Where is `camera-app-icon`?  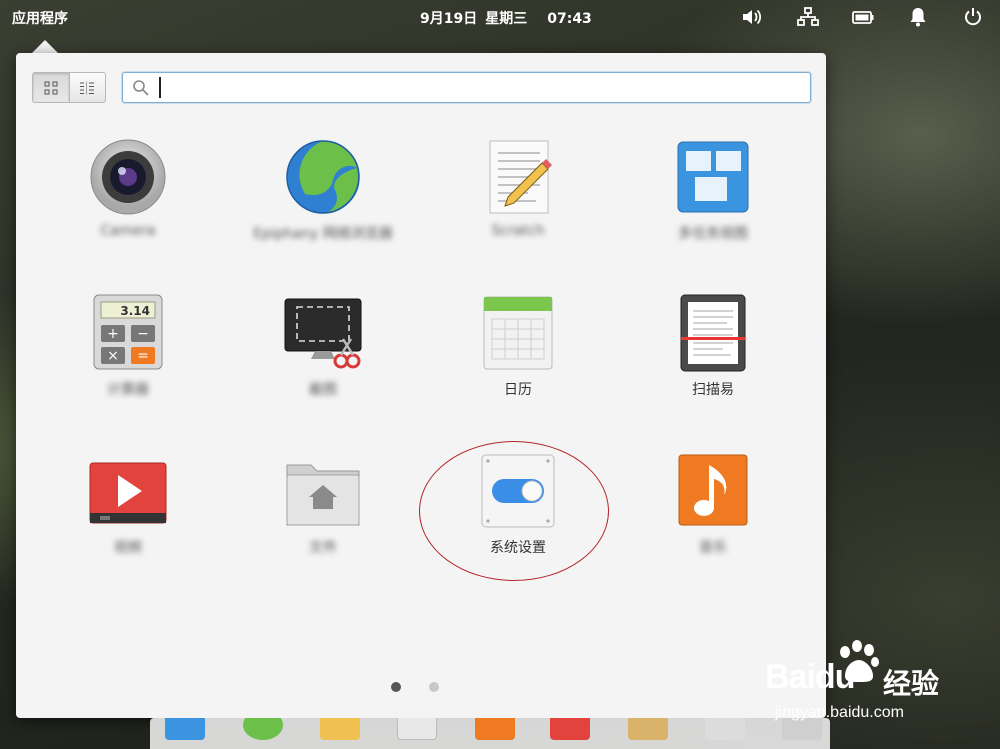
camera-app-icon is located at coordinates (128, 177).